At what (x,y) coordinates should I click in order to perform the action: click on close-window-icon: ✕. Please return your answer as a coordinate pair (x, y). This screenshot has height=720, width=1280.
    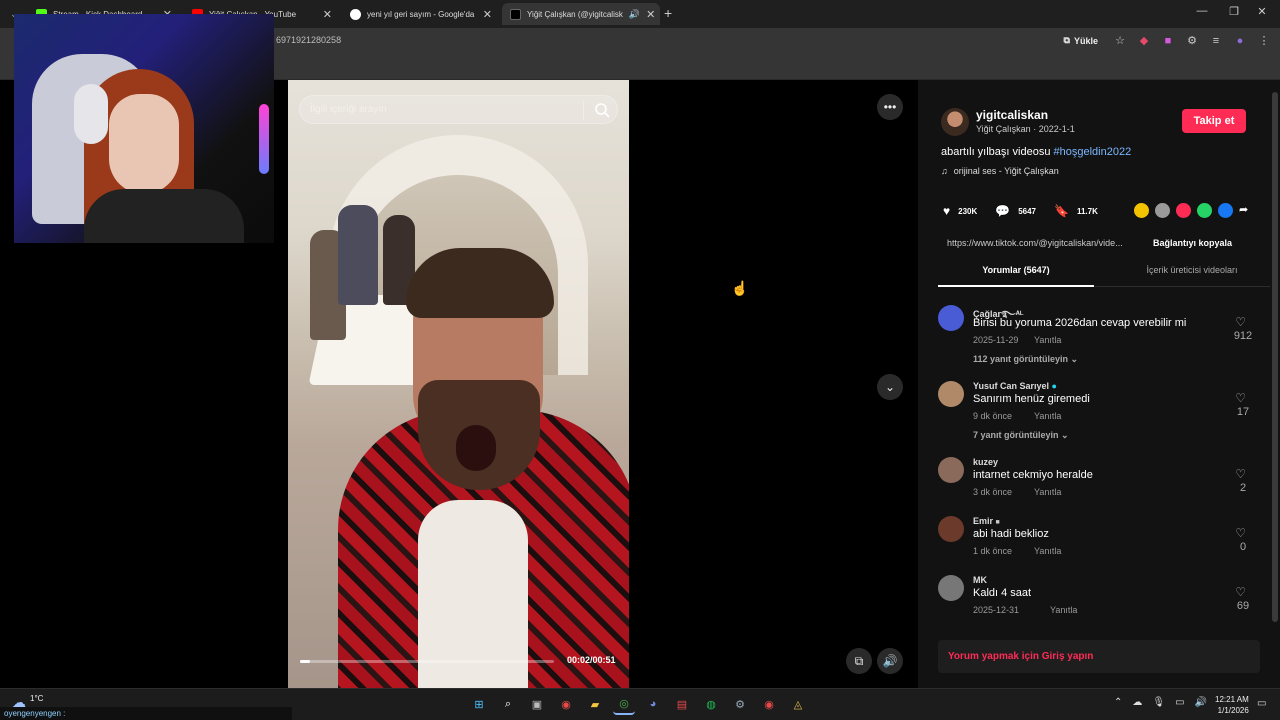
    Looking at the image, I should click on (1262, 11).